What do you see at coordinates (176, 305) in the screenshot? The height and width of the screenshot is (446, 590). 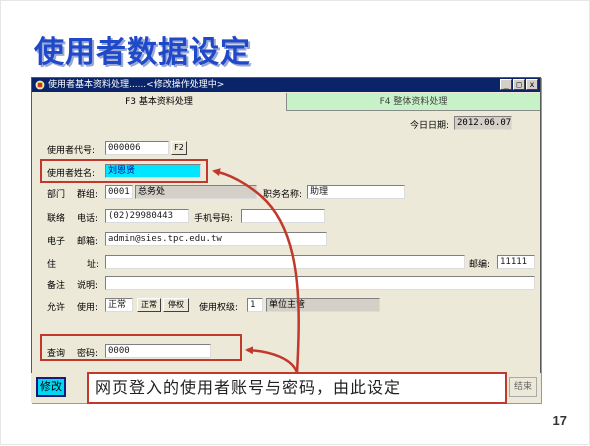 I see `suspend-button: 停权` at bounding box center [176, 305].